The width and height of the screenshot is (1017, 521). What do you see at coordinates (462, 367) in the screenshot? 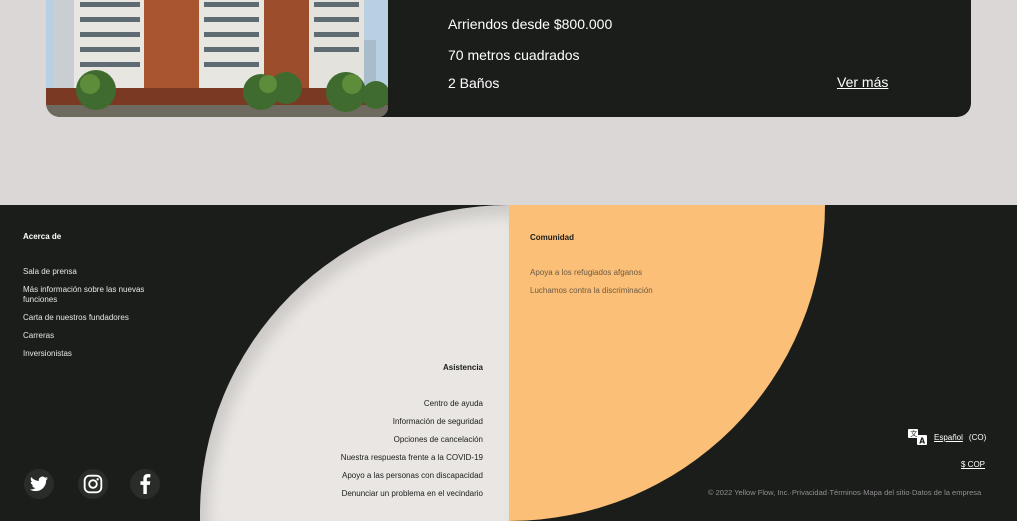
I see `help-title: Asistencia` at bounding box center [462, 367].